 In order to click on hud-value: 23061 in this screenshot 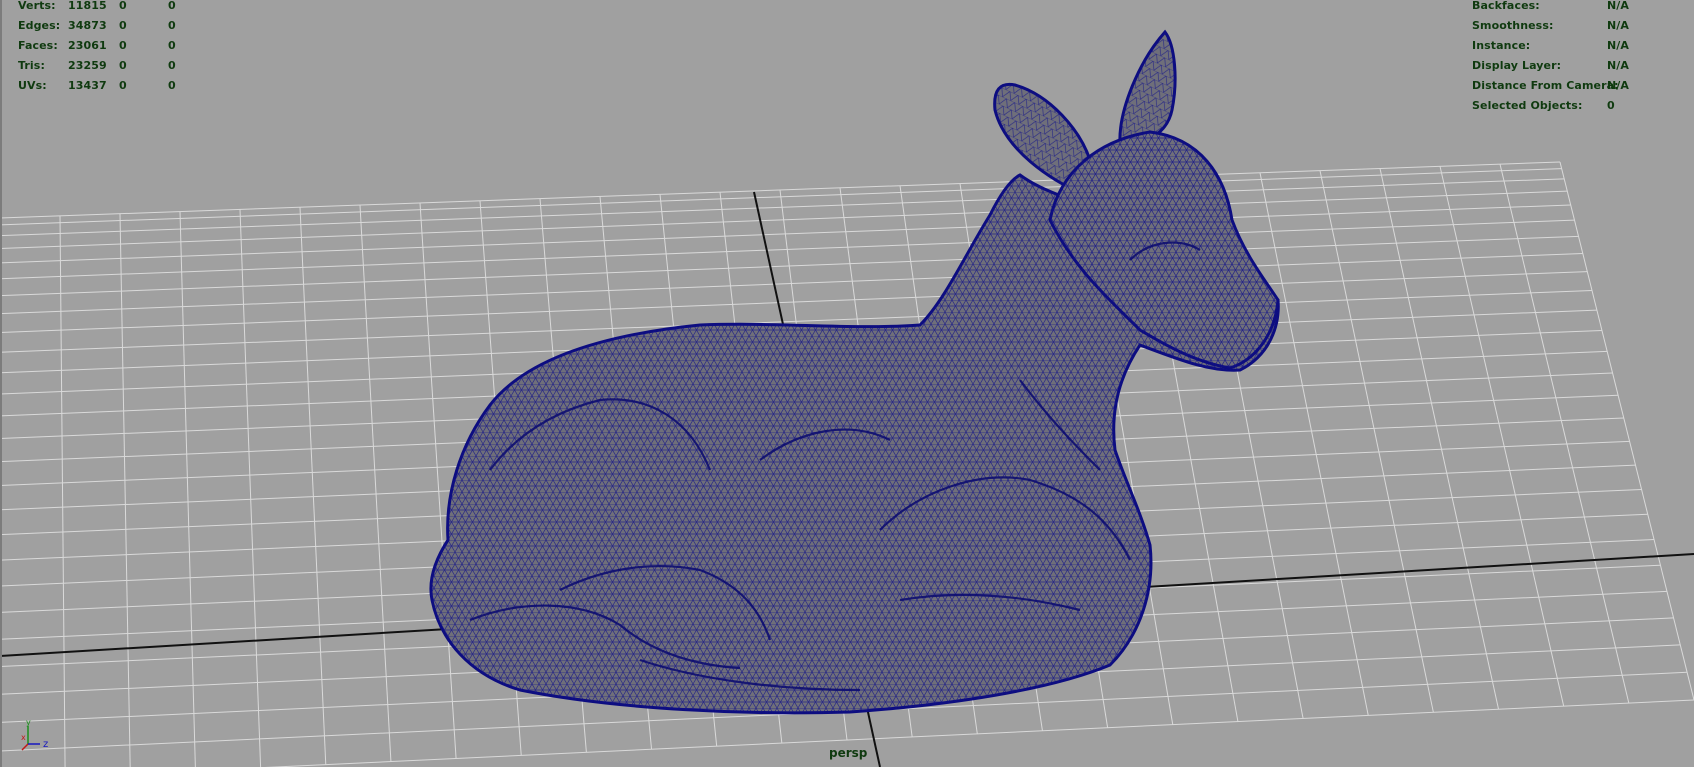, I will do `click(87, 45)`.